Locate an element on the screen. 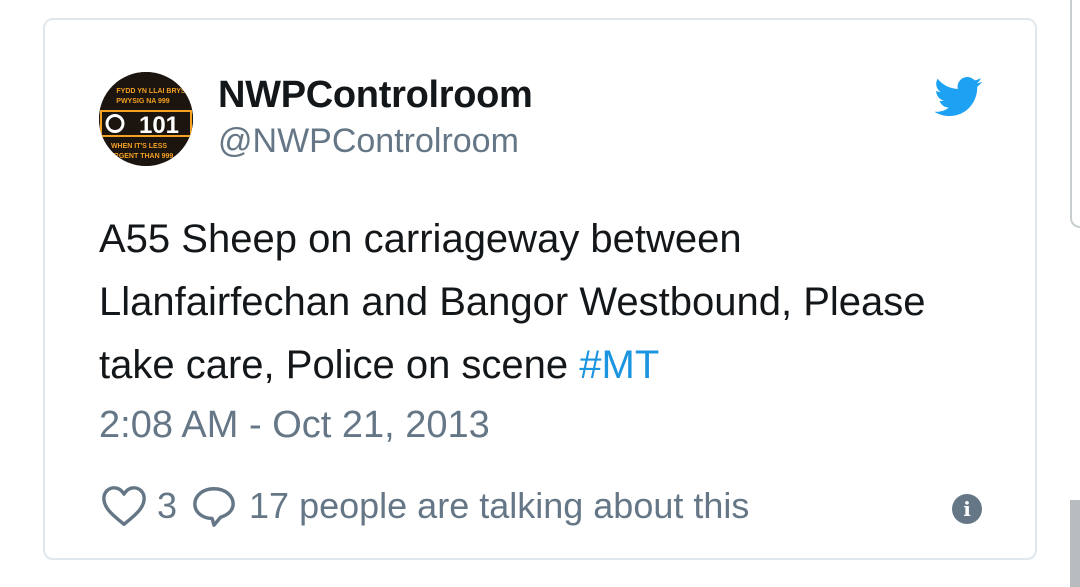 The image size is (1080, 587). tweet-actions: 3 17 people are talking about this is located at coordinates (425, 506).